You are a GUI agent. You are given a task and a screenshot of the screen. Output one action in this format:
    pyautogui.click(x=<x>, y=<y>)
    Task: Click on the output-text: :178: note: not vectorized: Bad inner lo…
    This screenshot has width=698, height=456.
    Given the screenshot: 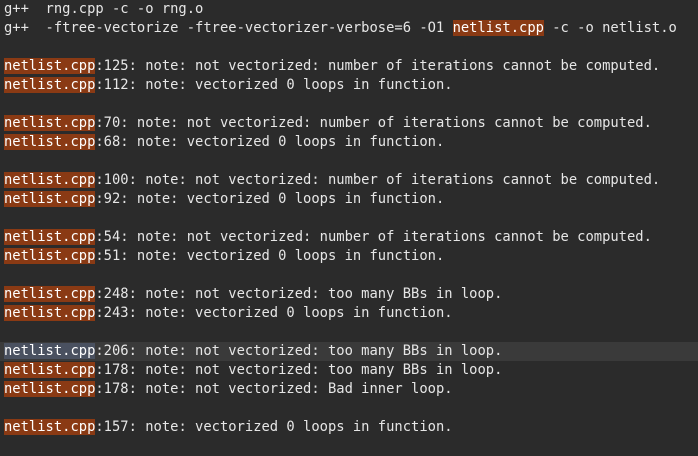 What is the action you would take?
    pyautogui.click(x=274, y=389)
    